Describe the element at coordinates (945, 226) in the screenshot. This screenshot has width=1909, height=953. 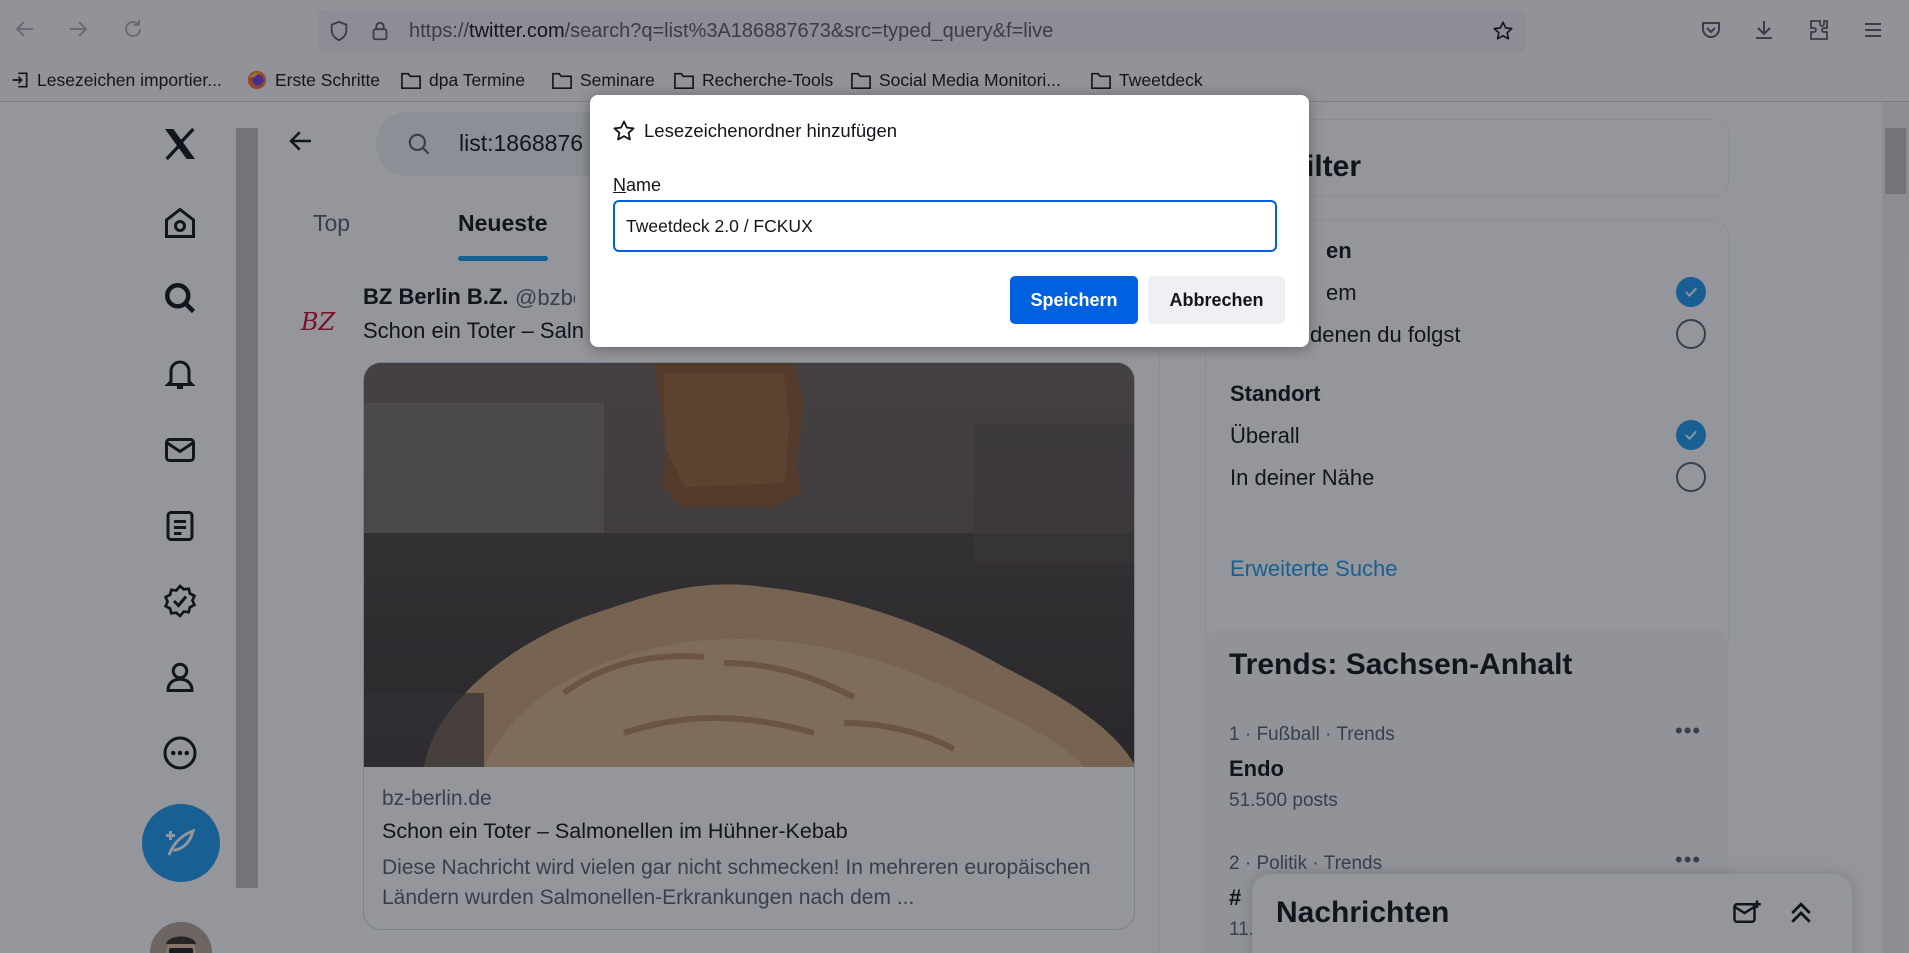
I see `folder-name-input` at that location.